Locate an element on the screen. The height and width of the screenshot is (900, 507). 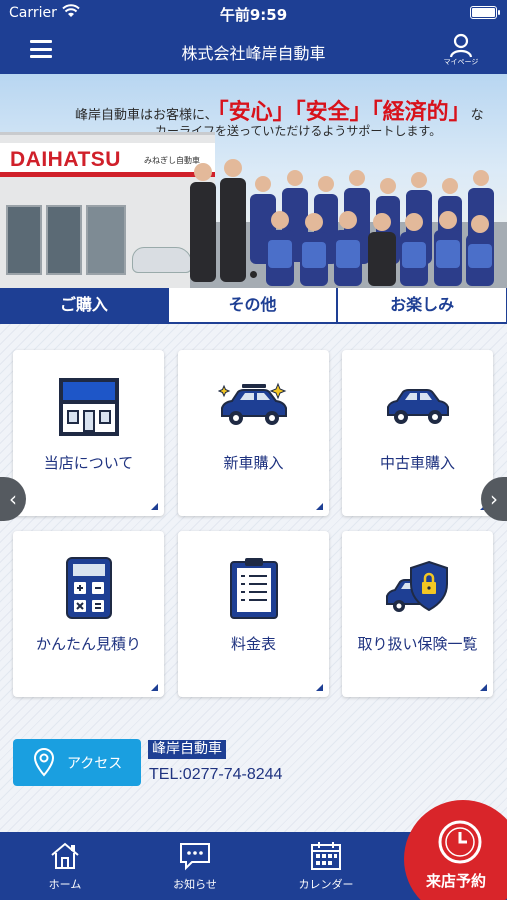
top-bar: Carrier 午前9:59 株式会社峰岸自動車 マイページ is located at coordinates (253, 37).